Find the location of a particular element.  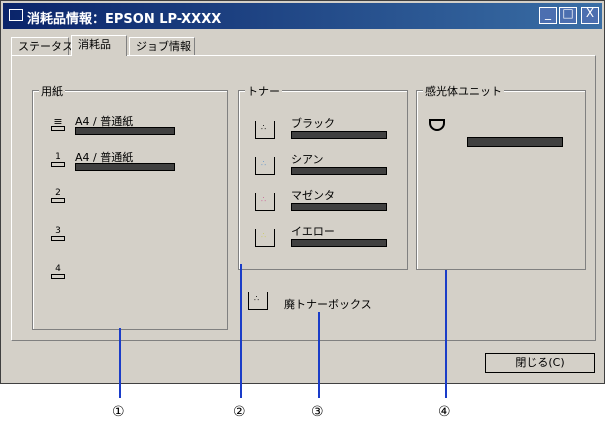

toner-black-level-bar is located at coordinates (339, 135).